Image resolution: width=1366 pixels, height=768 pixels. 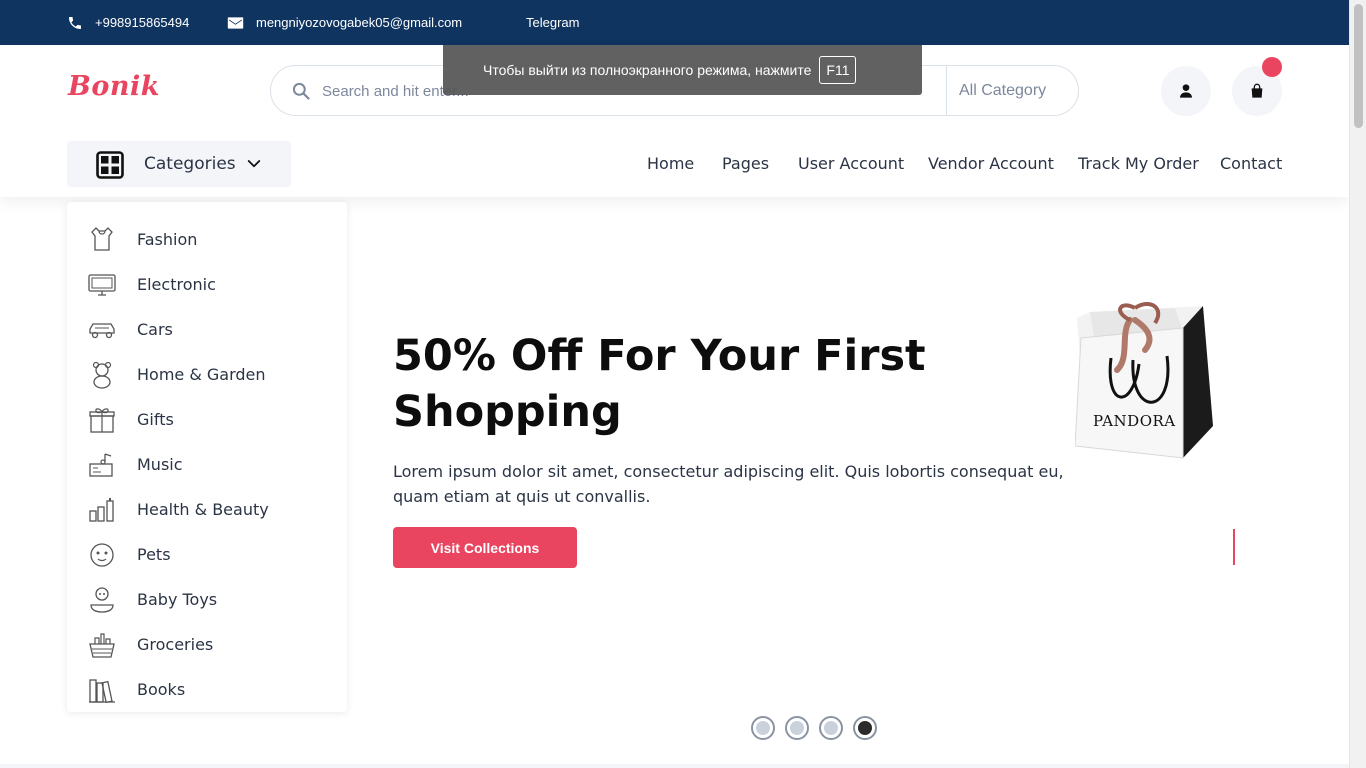 I want to click on category-item-cars: Cars, so click(x=207, y=329).